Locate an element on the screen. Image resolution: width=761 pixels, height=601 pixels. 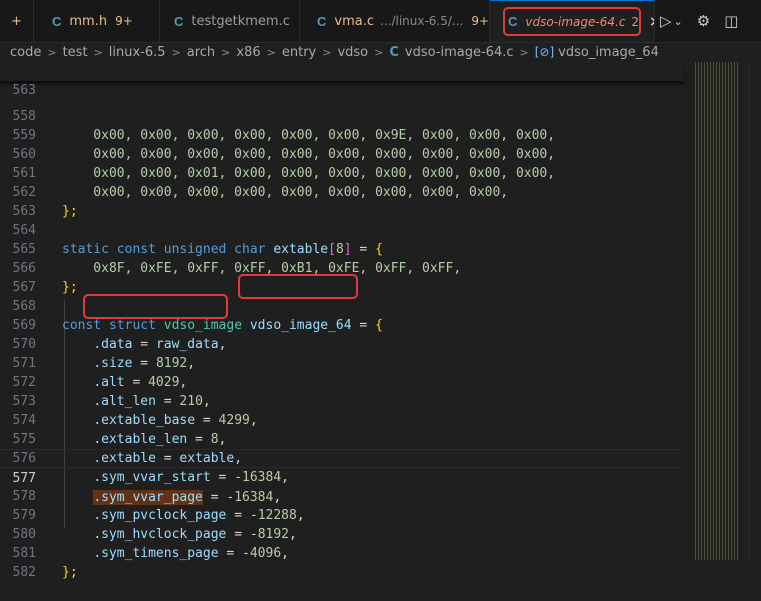
tab-label: vdso-image-64.c is located at coordinates (575, 21).